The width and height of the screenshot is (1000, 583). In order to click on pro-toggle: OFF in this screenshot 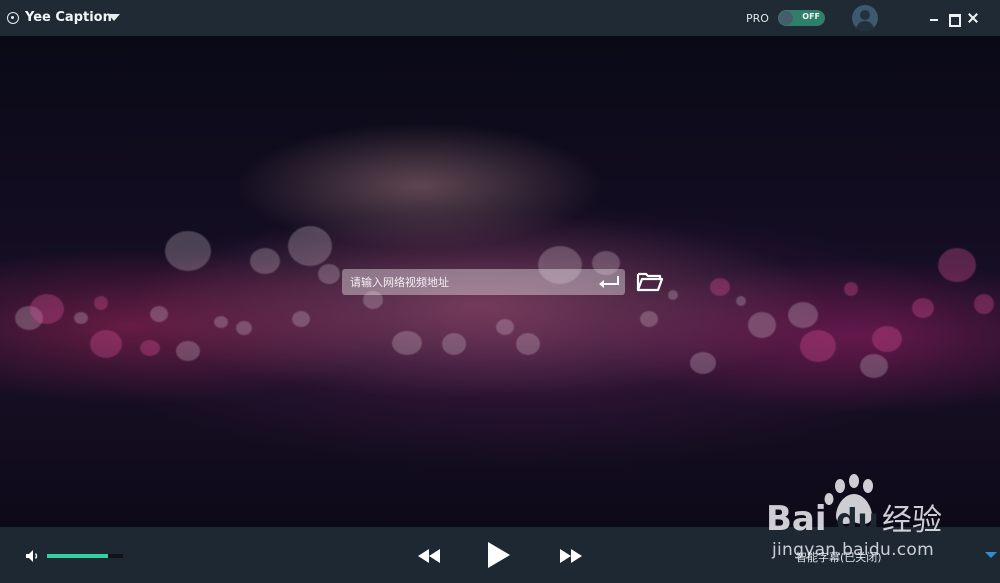, I will do `click(801, 18)`.